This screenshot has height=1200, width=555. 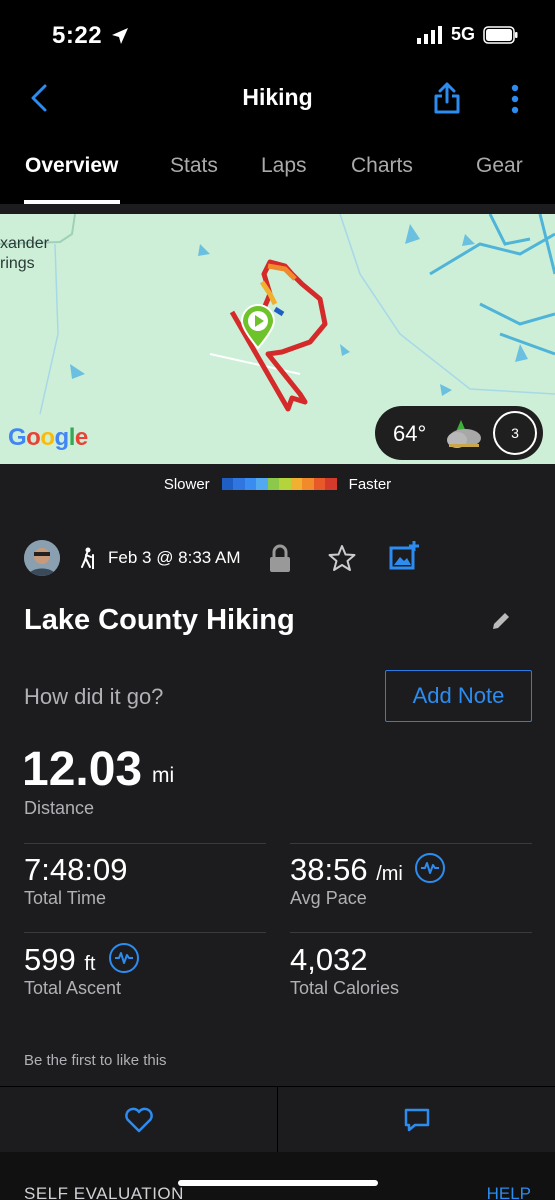 I want to click on google-logo: Google, so click(x=48, y=437).